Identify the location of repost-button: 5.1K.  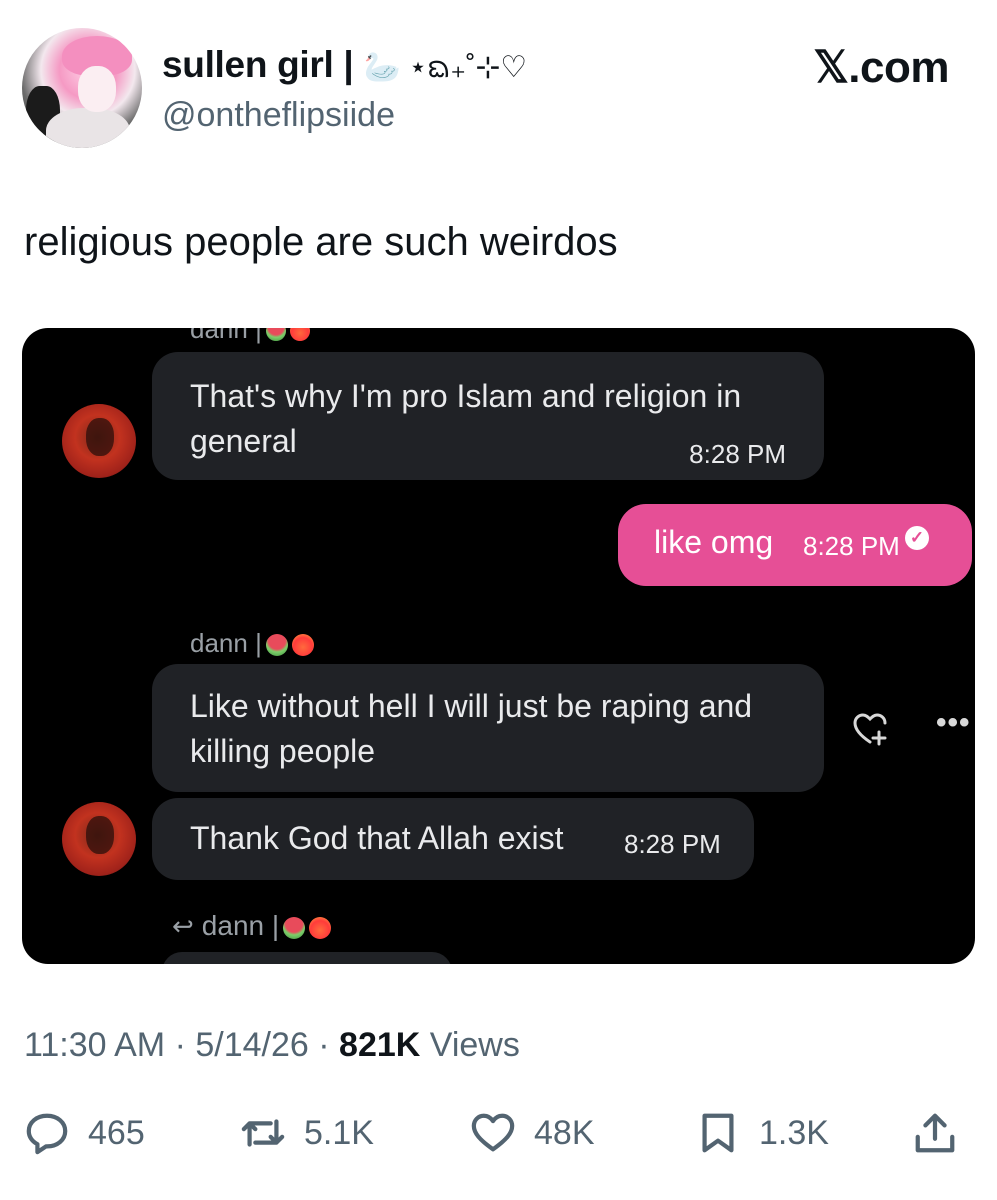
(307, 1133).